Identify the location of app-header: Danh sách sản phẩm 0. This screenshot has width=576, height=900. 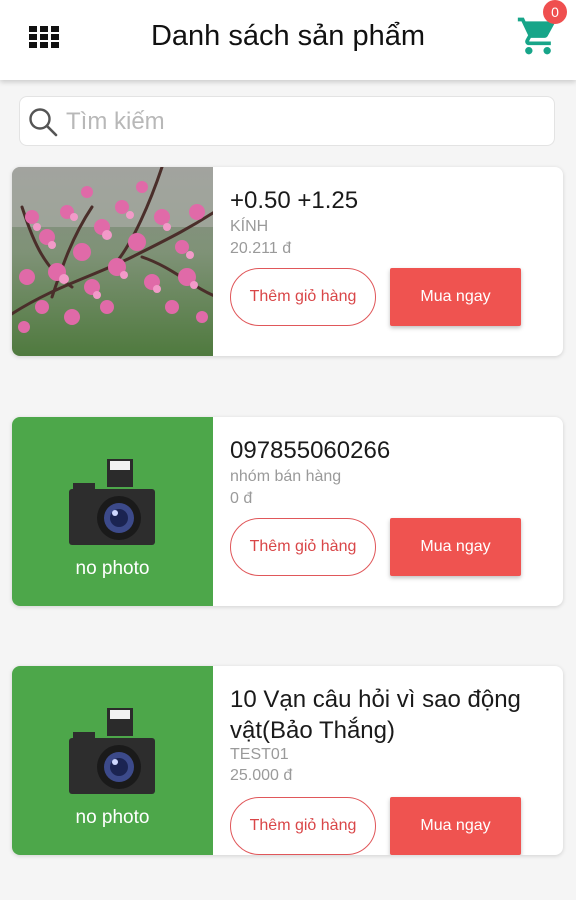
(288, 40).